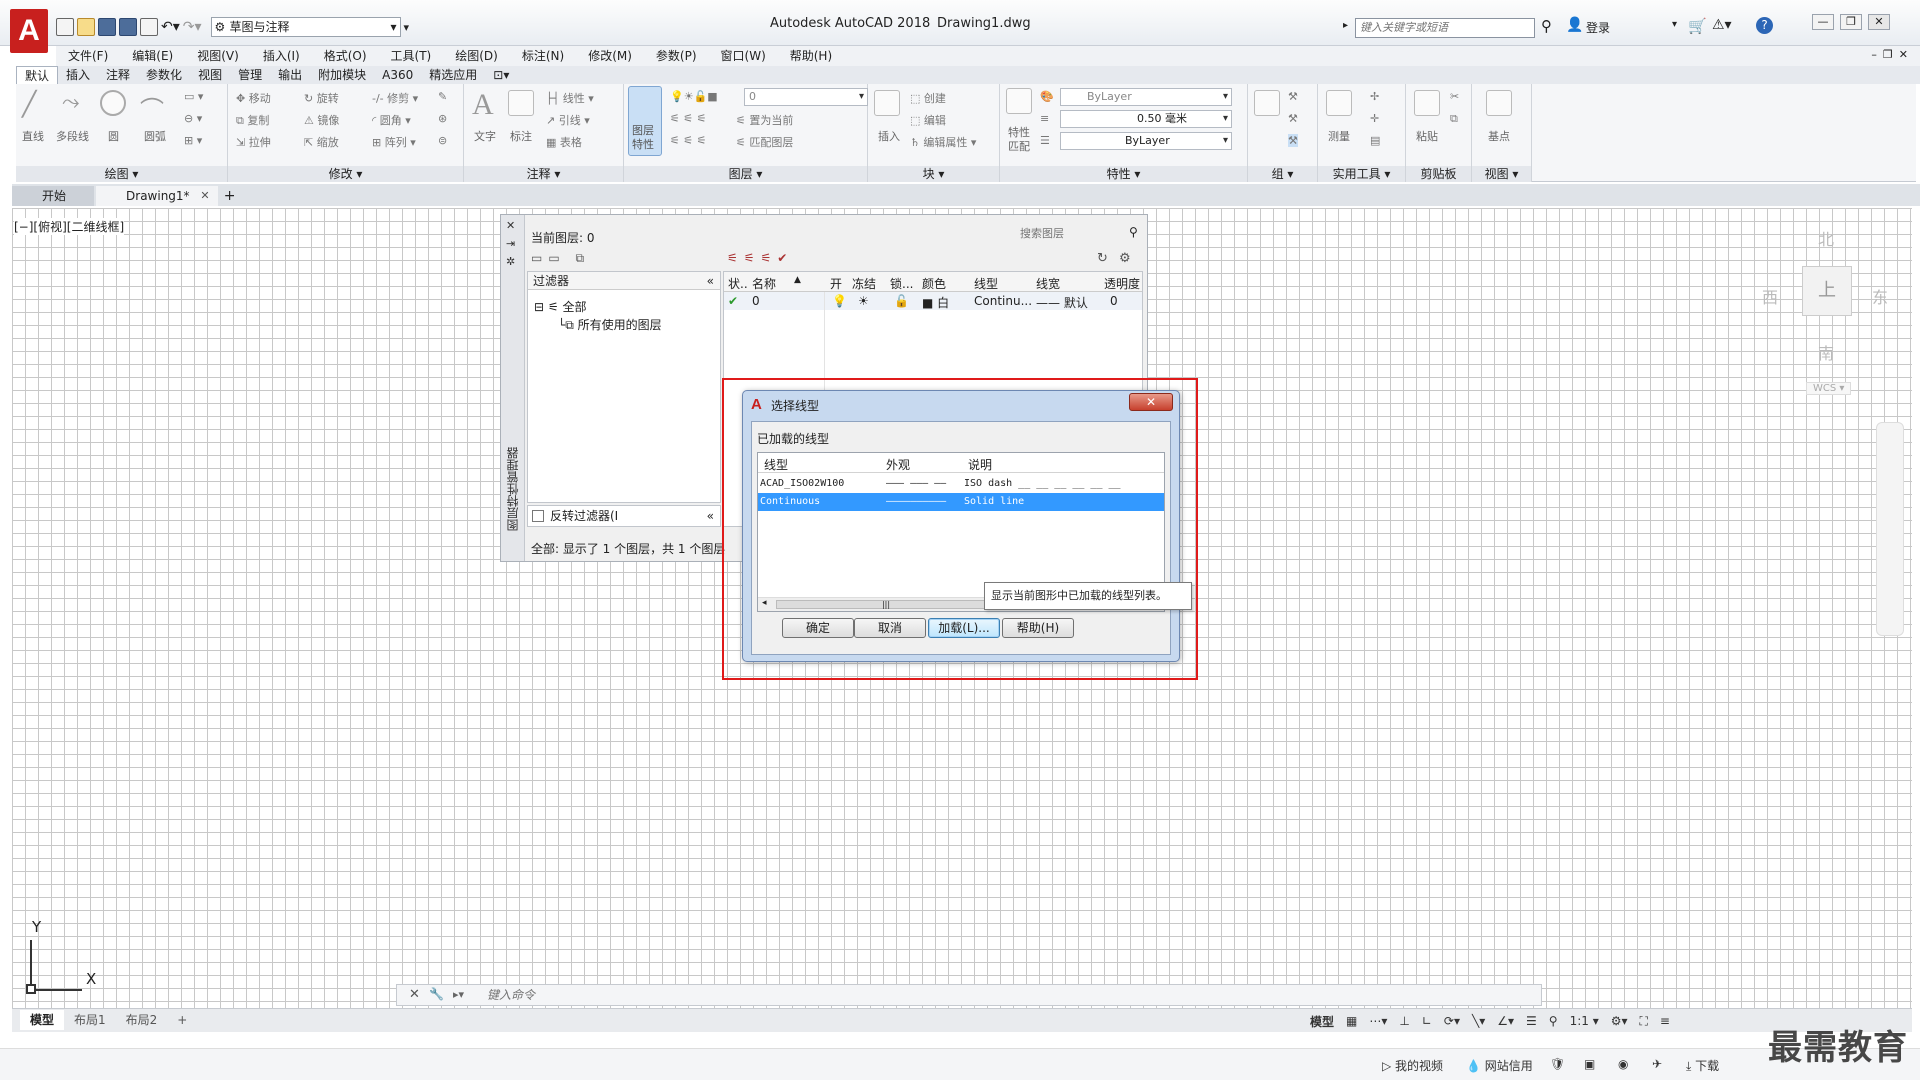 This screenshot has width=1920, height=1080. Describe the element at coordinates (1722, 25) in the screenshot. I see `exchange-icon: ⚠▾` at that location.